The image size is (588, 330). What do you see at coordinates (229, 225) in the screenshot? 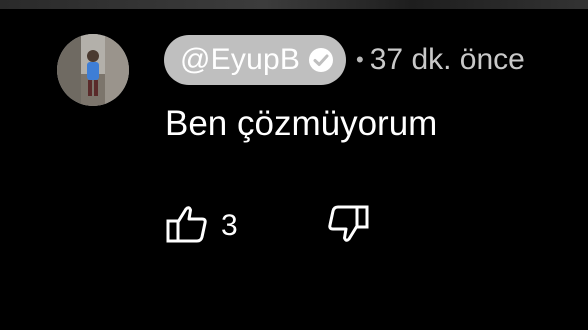
I see `like-count: 3` at bounding box center [229, 225].